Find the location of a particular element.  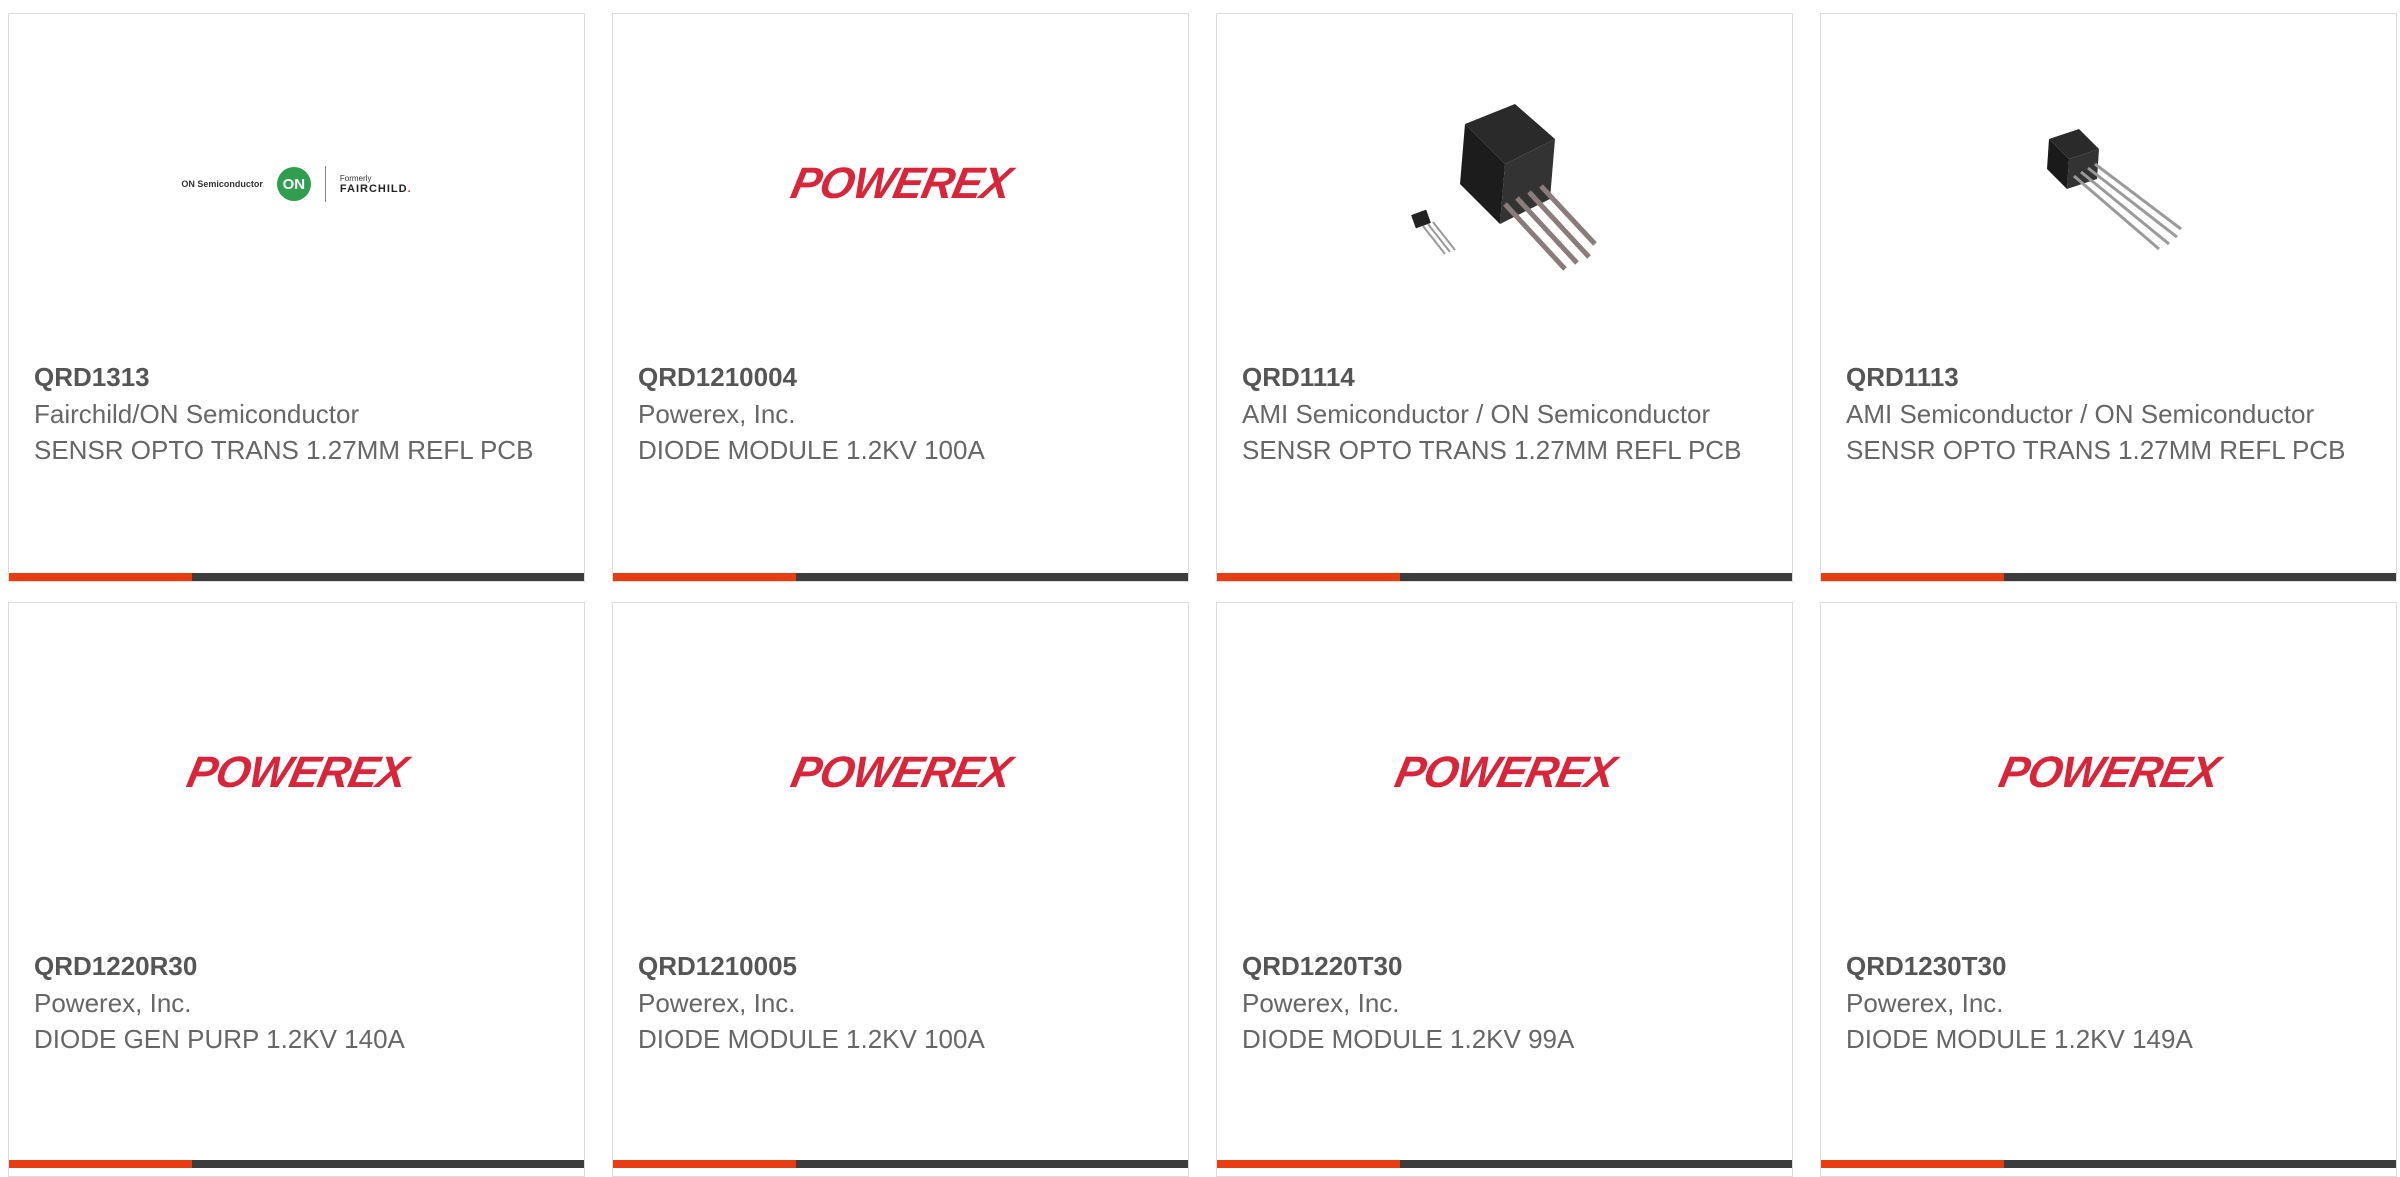

part-number: QRD1220R30 is located at coordinates (296, 966).